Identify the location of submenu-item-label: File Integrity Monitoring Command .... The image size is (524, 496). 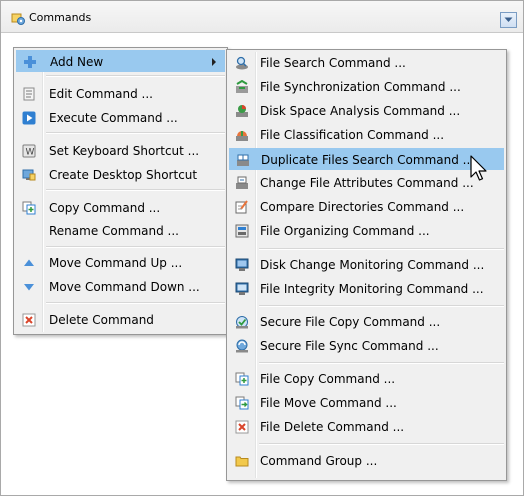
(372, 289).